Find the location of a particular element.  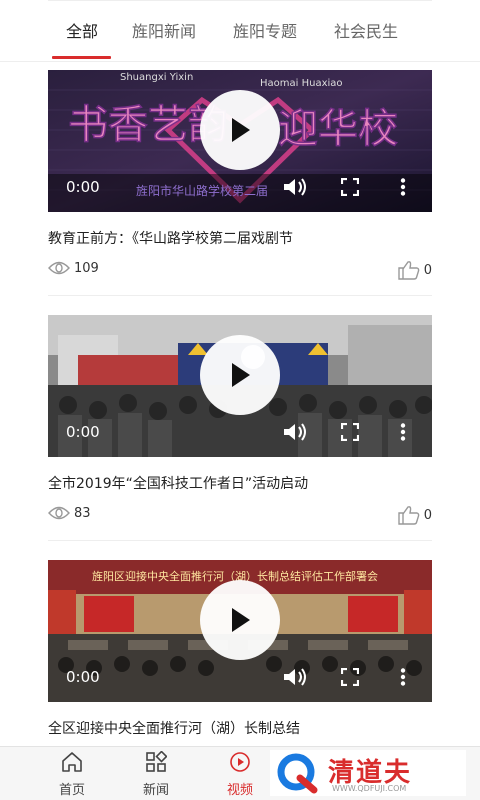

nav-label: 视频 is located at coordinates (239, 790).